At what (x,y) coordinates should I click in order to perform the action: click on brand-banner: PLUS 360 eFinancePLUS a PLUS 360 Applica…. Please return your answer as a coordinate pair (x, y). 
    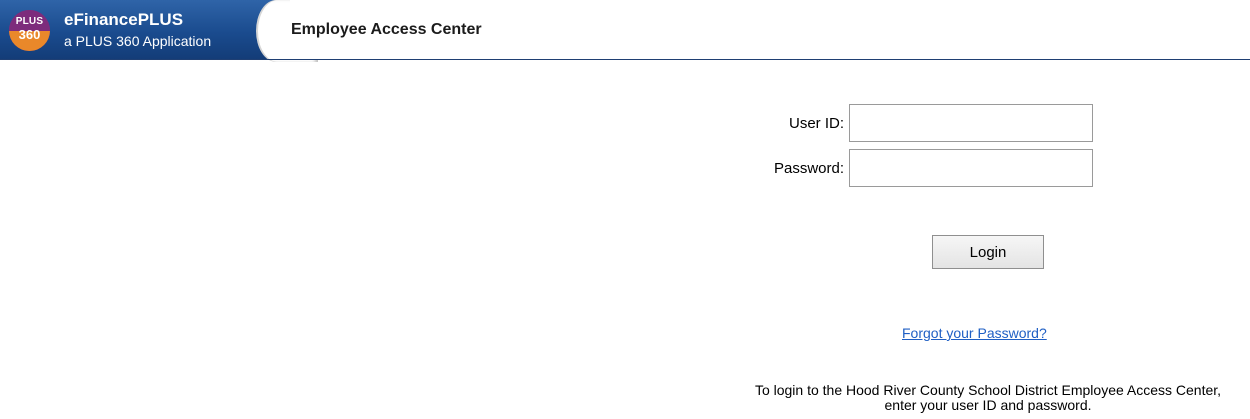
    Looking at the image, I should click on (145, 30).